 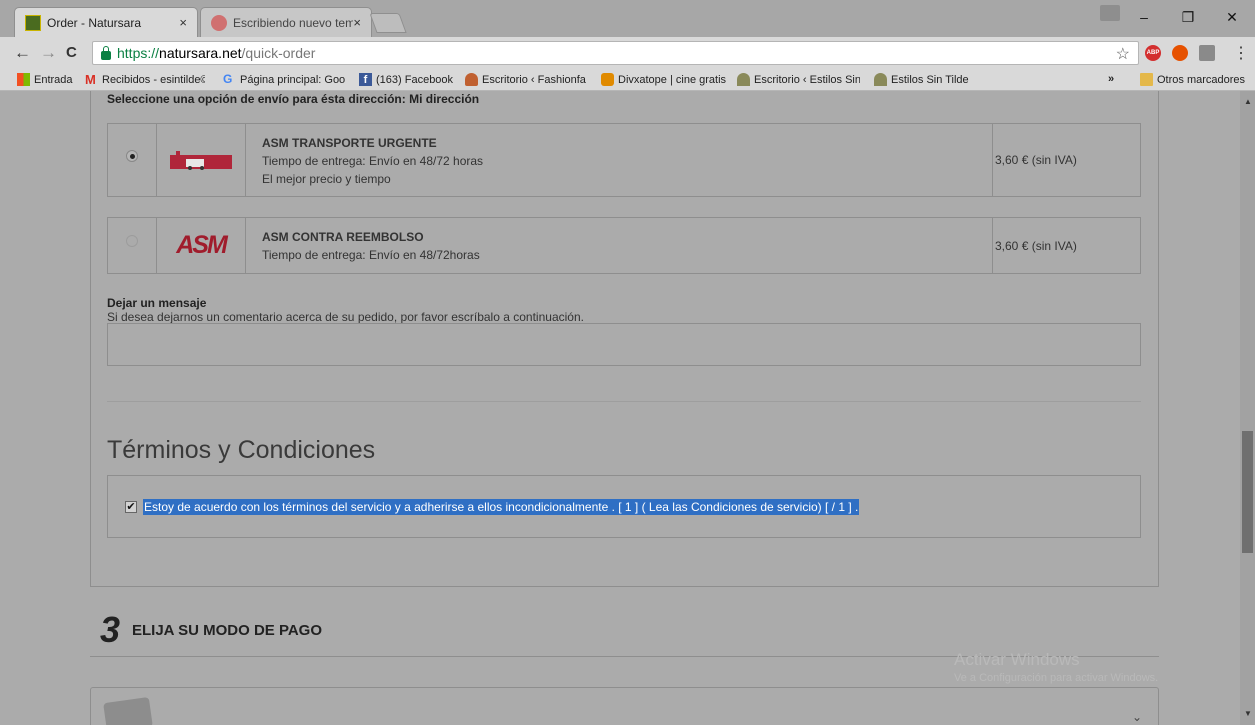 I want to click on credit-card-icon, so click(x=128, y=710).